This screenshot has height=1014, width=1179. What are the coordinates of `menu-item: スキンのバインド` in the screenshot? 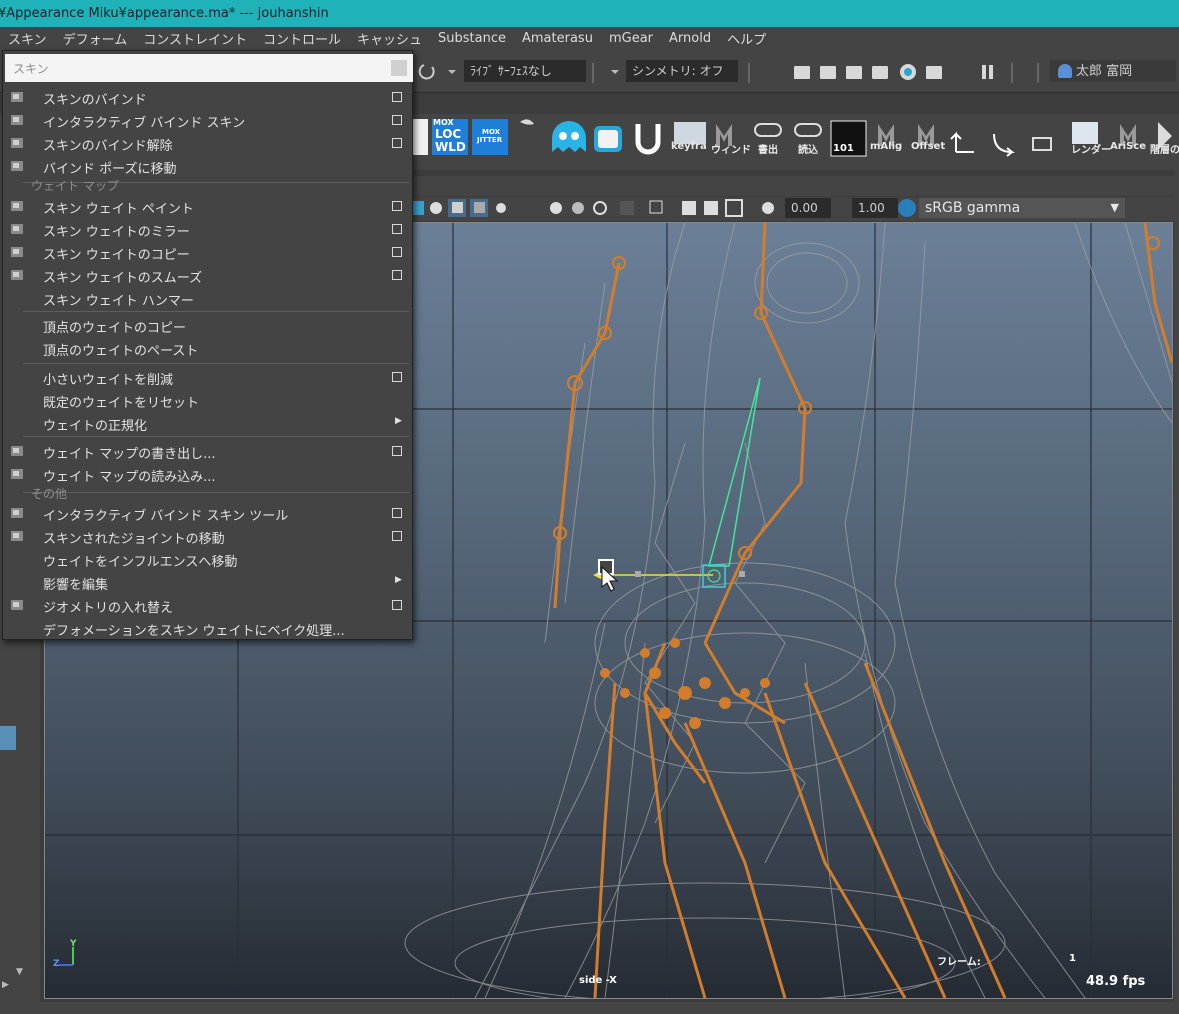 It's located at (207, 97).